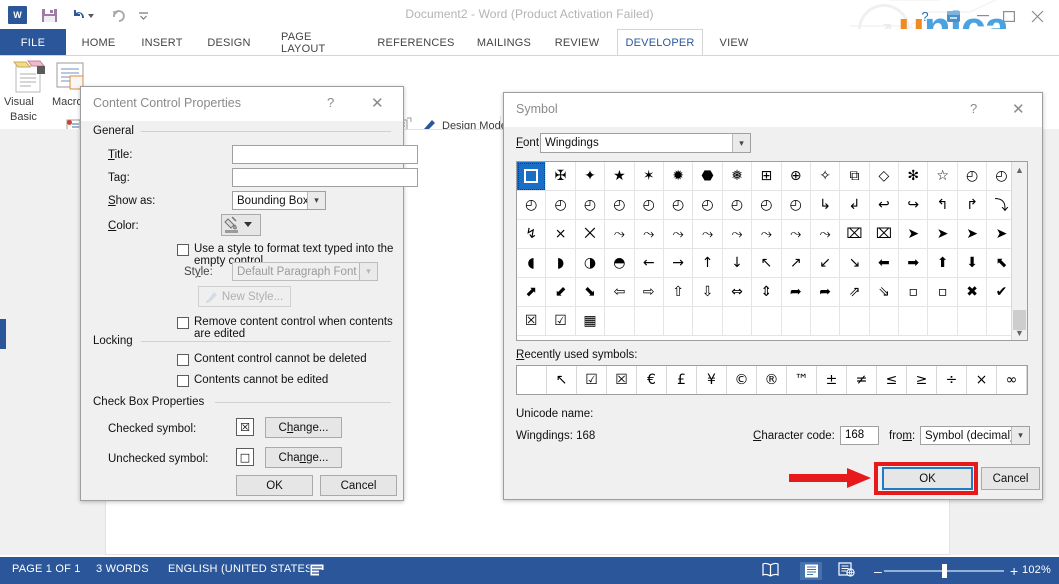 The height and width of the screenshot is (584, 1059). Describe the element at coordinates (317, 569) in the screenshot. I see `proofing-errors-icon` at that location.